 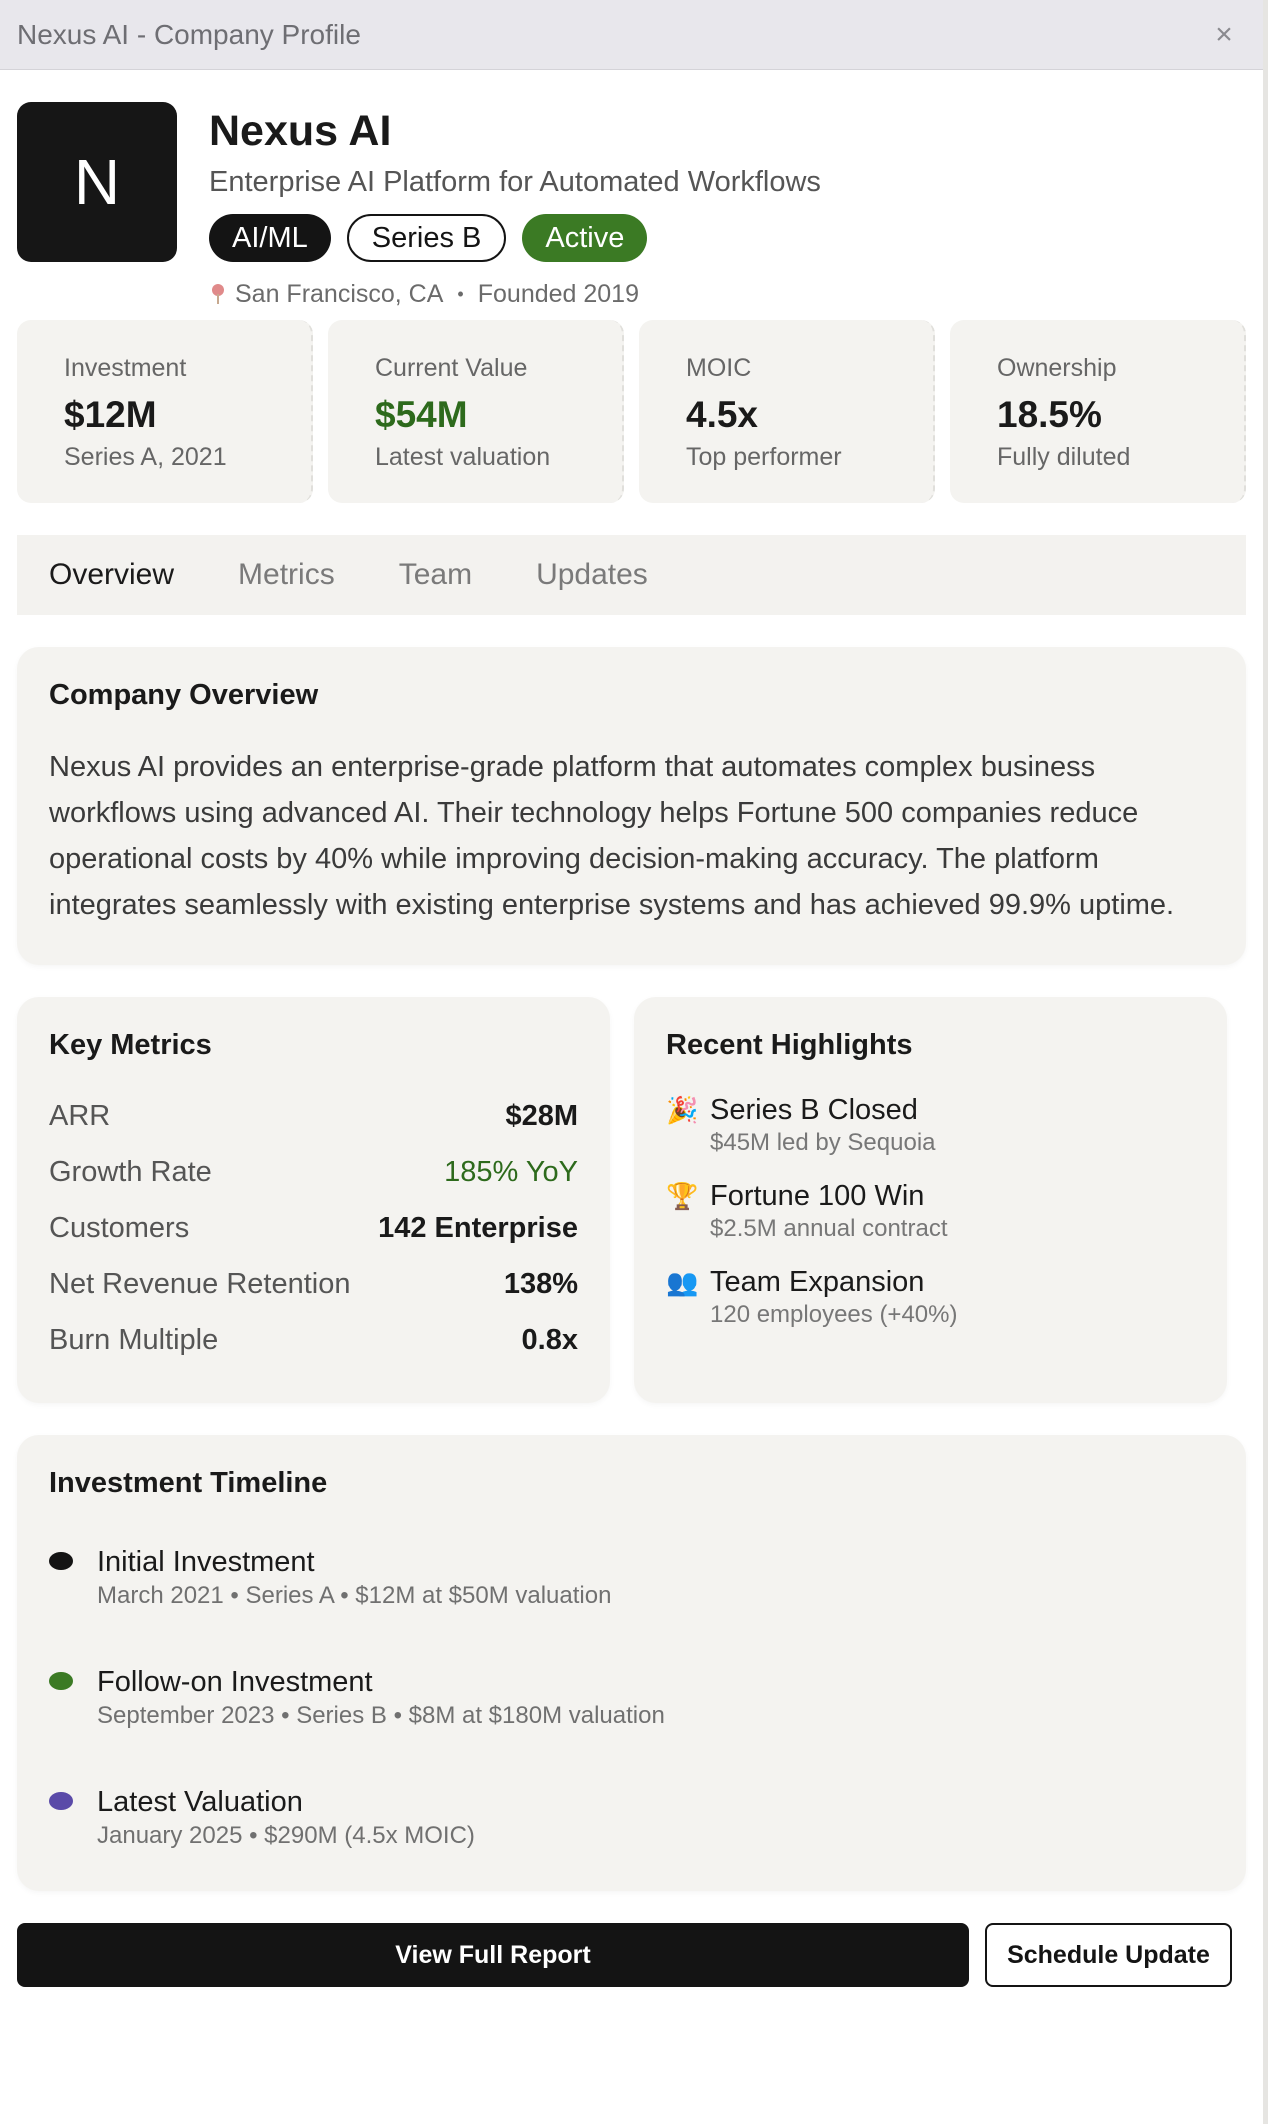 What do you see at coordinates (218, 294) in the screenshot?
I see `location-pin-icon` at bounding box center [218, 294].